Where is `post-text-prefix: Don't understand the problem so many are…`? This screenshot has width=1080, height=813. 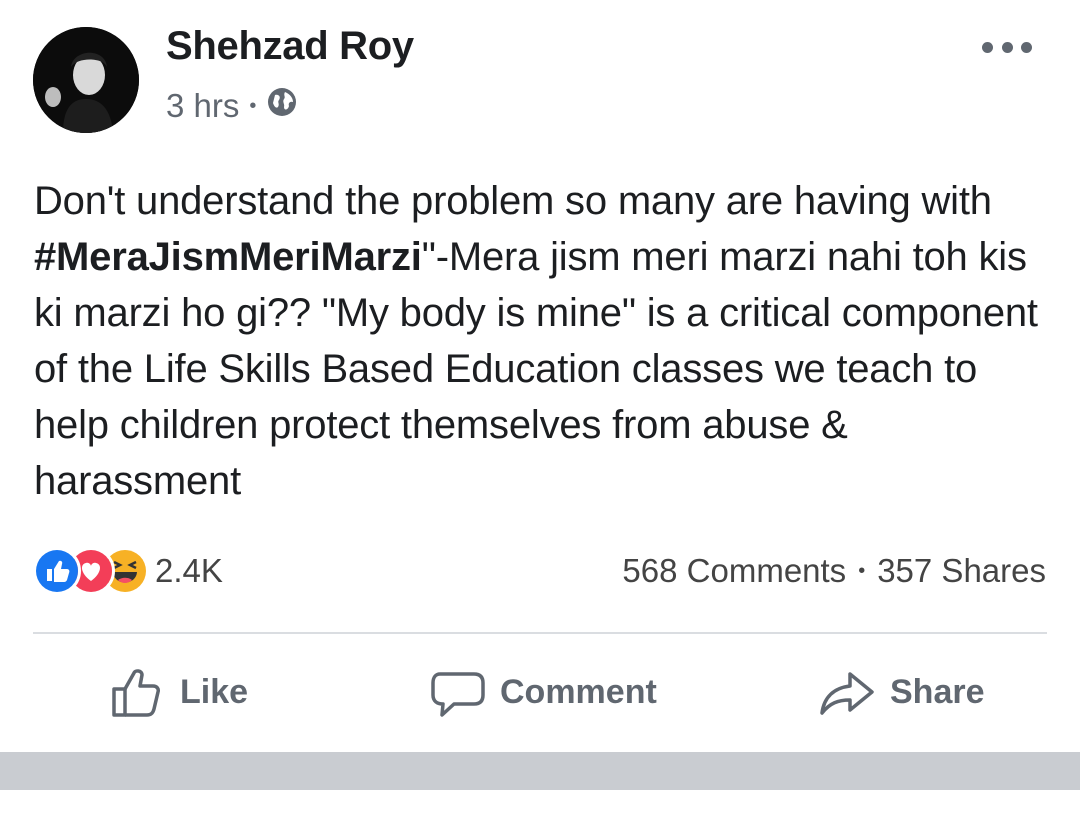
post-text-prefix: Don't understand the problem so many are… is located at coordinates (518, 201).